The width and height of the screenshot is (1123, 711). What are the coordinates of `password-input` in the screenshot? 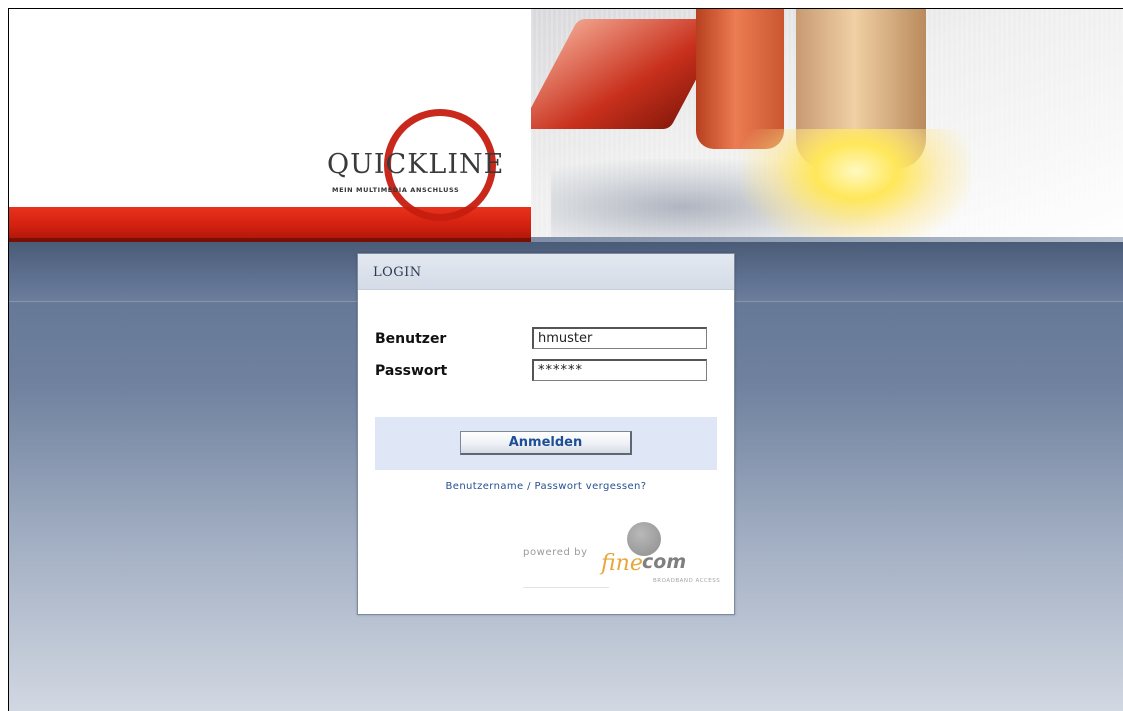 It's located at (619, 370).